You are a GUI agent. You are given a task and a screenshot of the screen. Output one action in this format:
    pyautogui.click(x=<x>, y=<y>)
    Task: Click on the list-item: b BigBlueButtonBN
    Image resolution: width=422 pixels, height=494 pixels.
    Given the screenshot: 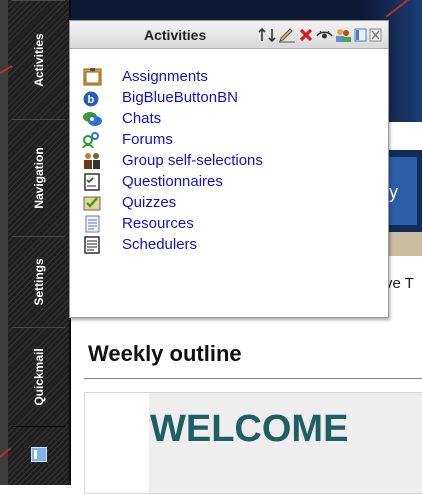 What is the action you would take?
    pyautogui.click(x=172, y=97)
    